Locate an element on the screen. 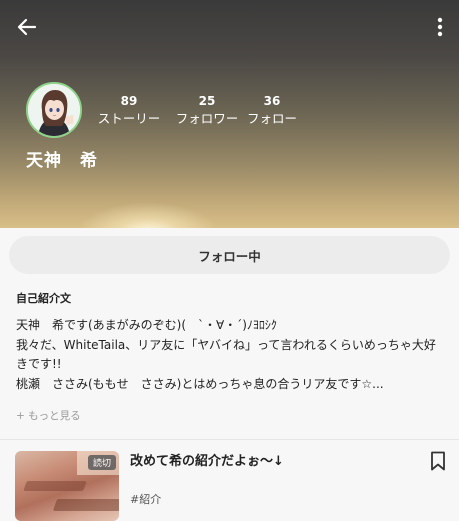 The image size is (459, 521). stories-label: ストーリー is located at coordinates (129, 118).